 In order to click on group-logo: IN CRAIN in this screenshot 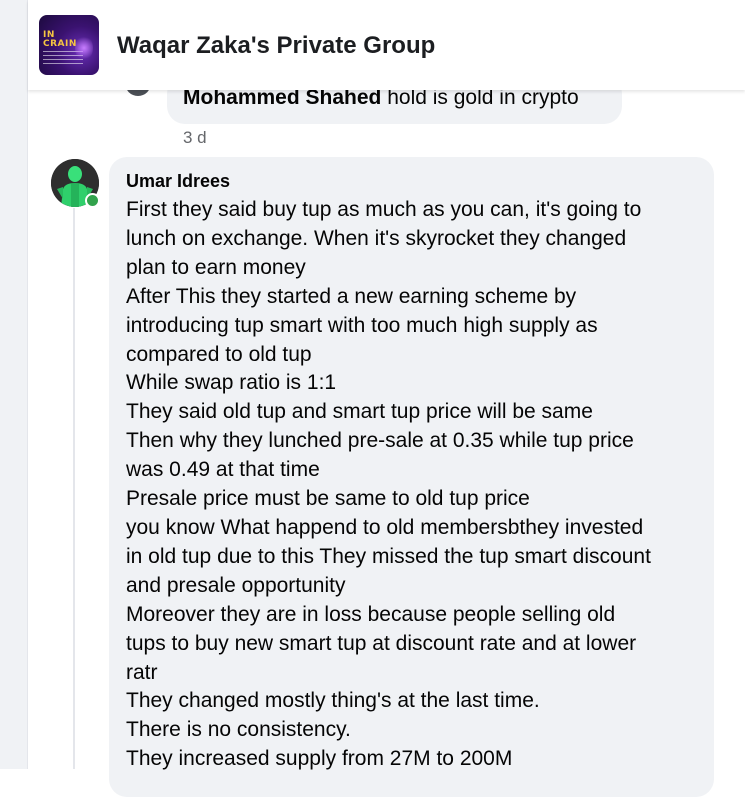, I will do `click(69, 45)`.